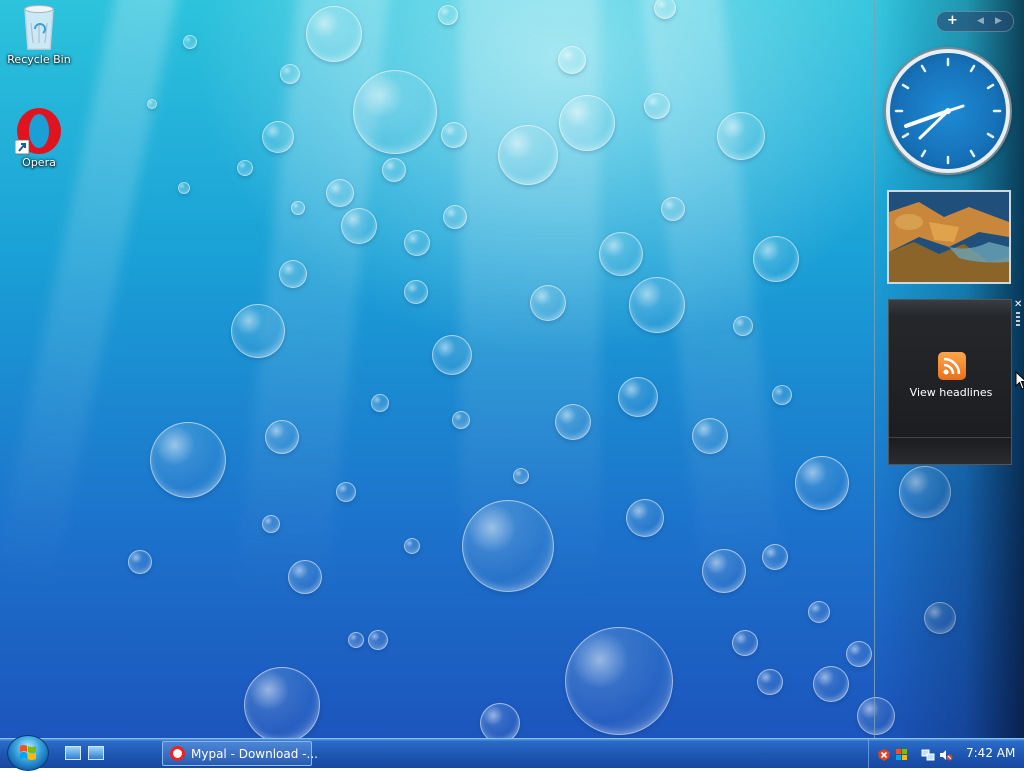 The width and height of the screenshot is (1024, 771). I want to click on network-icon, so click(928, 754).